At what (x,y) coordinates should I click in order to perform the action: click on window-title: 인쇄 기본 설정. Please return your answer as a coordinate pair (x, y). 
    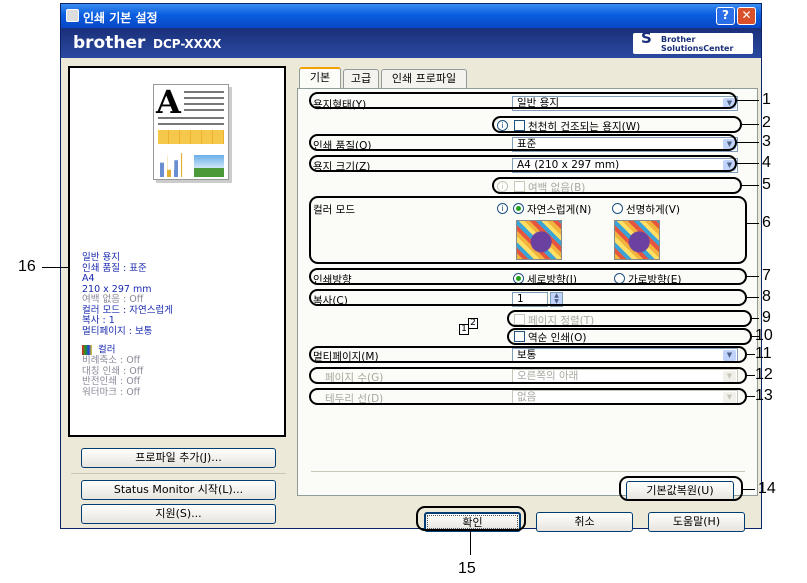
    Looking at the image, I should click on (120, 18).